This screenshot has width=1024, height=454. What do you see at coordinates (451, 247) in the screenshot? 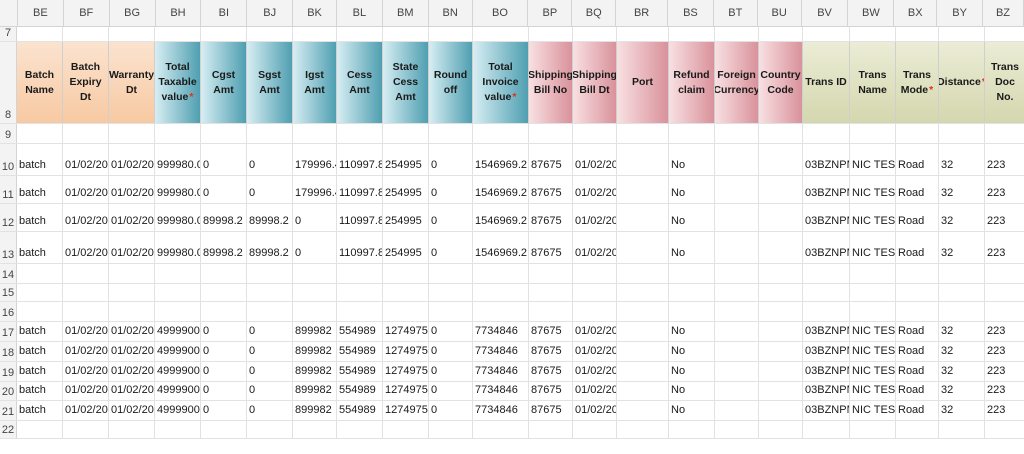
I see `cell-bn13: 0` at bounding box center [451, 247].